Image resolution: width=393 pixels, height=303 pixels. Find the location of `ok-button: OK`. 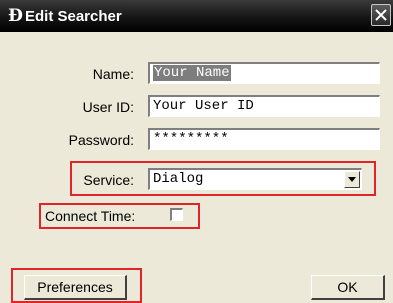

ok-button: OK is located at coordinates (348, 287).